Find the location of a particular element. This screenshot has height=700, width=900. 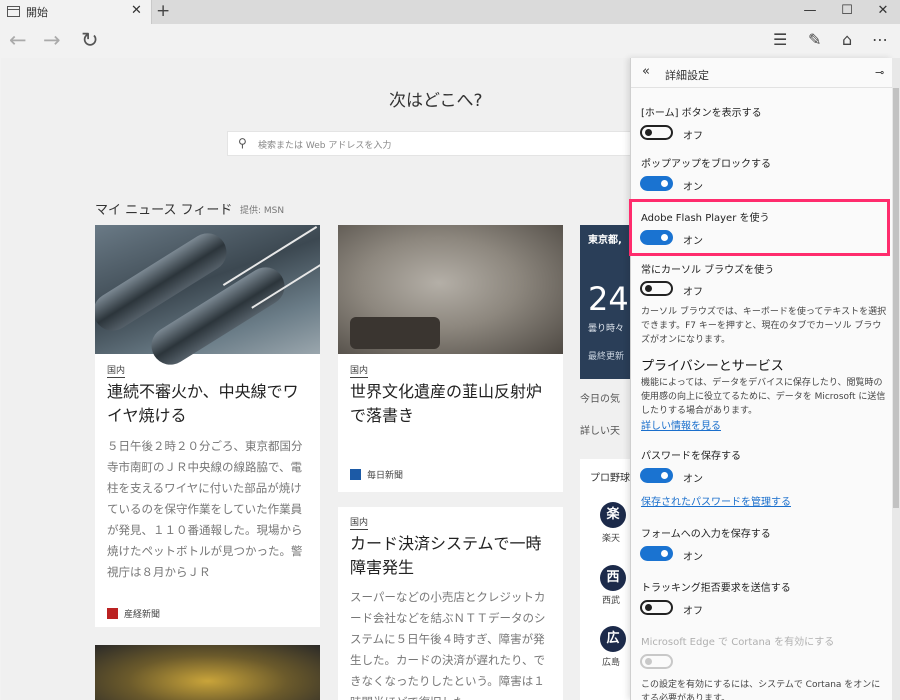

save-passwords-state: オン is located at coordinates (693, 479).